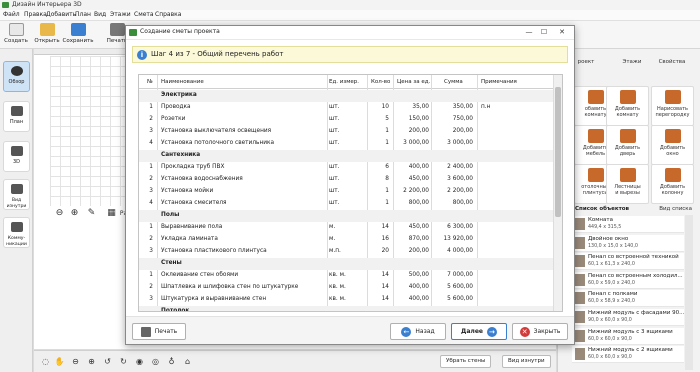  What do you see at coordinates (45, 361) in the screenshot?
I see `pointer-icon: ◌` at bounding box center [45, 361].